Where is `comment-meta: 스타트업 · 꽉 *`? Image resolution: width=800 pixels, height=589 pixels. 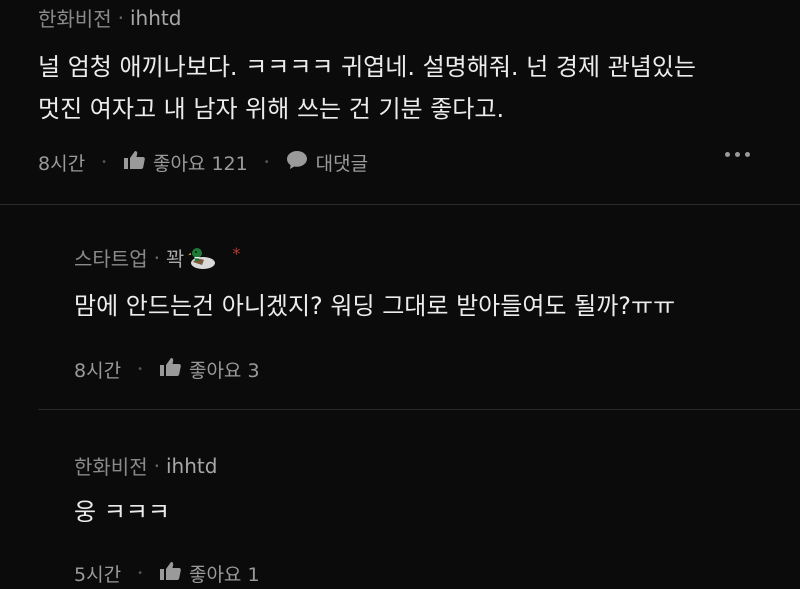 comment-meta: 스타트업 · 꽉 * is located at coordinates (157, 257).